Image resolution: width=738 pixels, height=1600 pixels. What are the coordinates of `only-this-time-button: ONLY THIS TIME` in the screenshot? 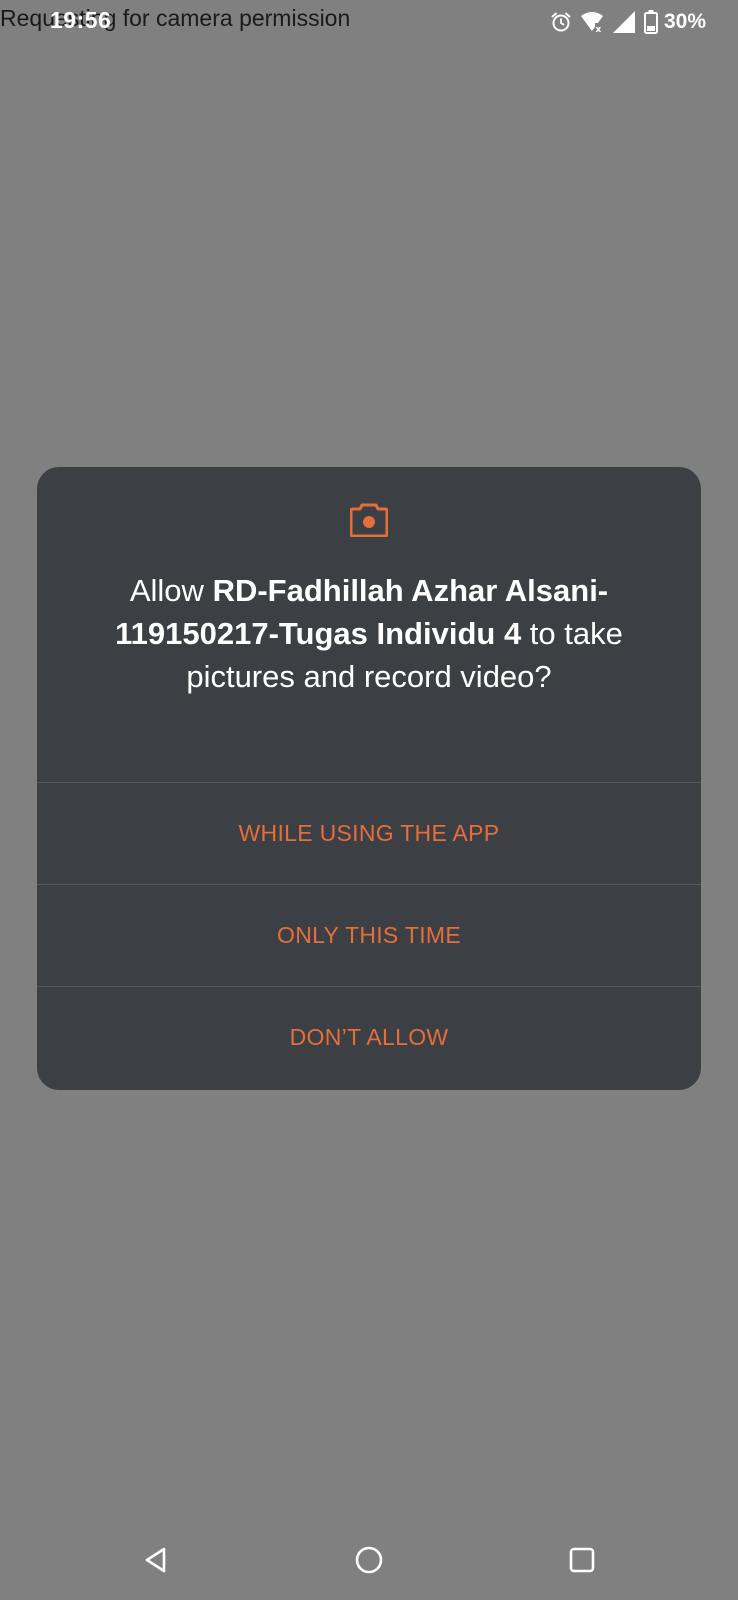 It's located at (369, 935).